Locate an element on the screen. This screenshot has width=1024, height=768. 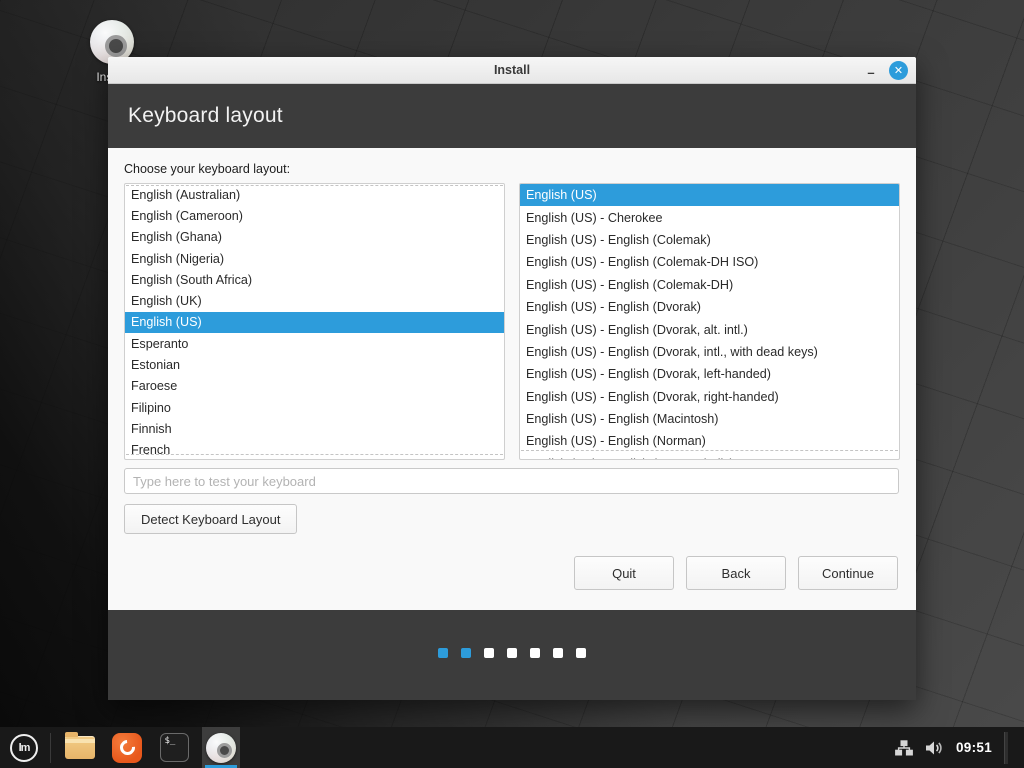
list-item: English (Ghana) is located at coordinates (314, 237).